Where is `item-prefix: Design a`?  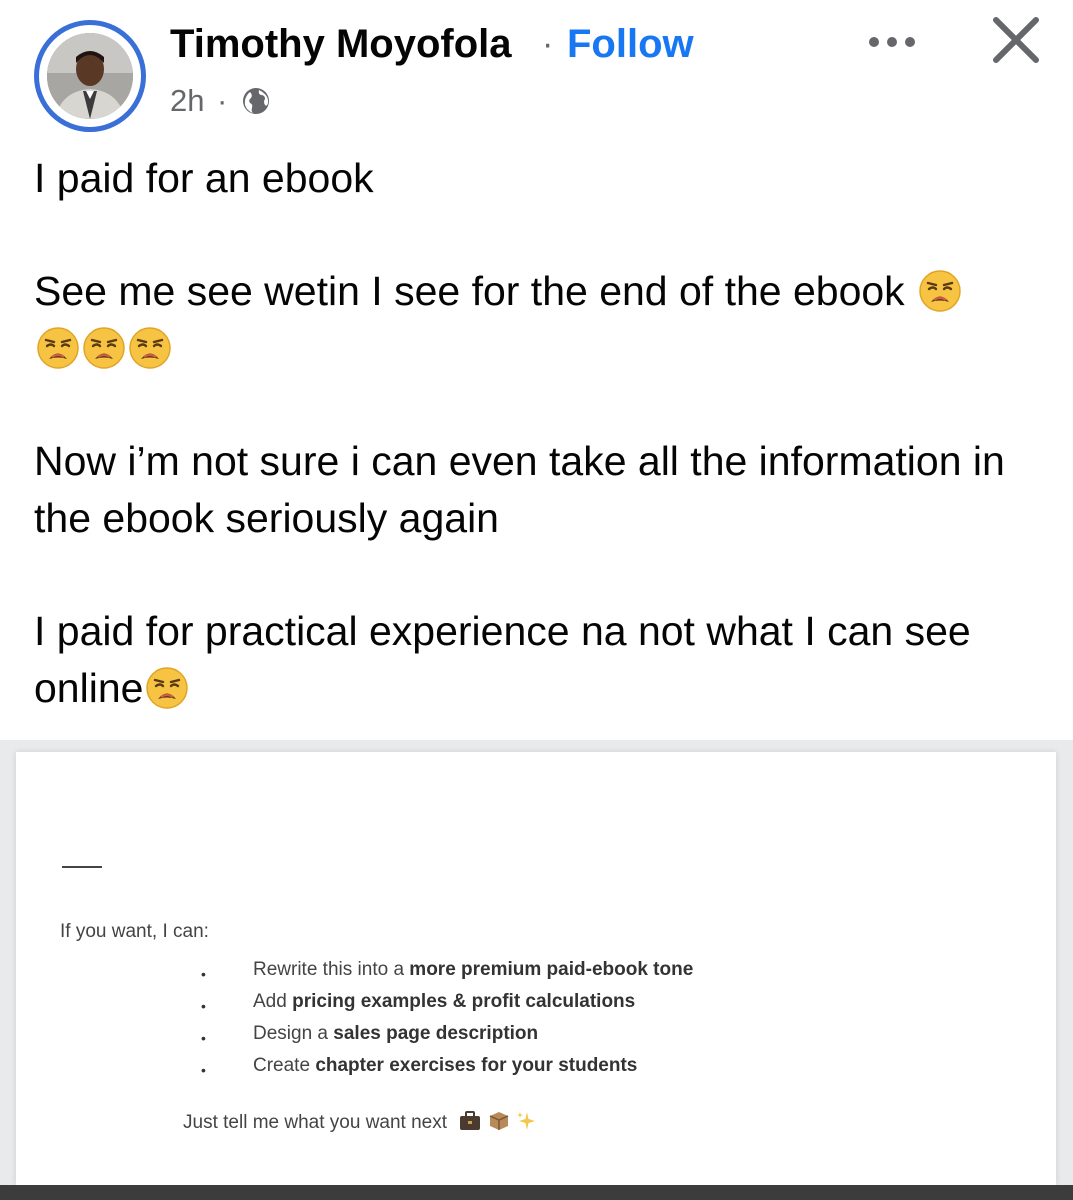
item-prefix: Design a is located at coordinates (293, 1033).